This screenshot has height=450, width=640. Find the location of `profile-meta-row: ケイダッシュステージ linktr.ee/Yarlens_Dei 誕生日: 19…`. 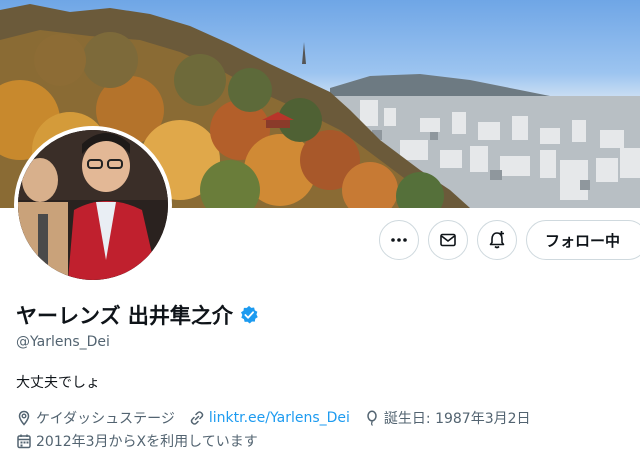

profile-meta-row: ケイダッシュステージ linktr.ee/Yarlens_Dei 誕生日: 19… is located at coordinates (280, 418).